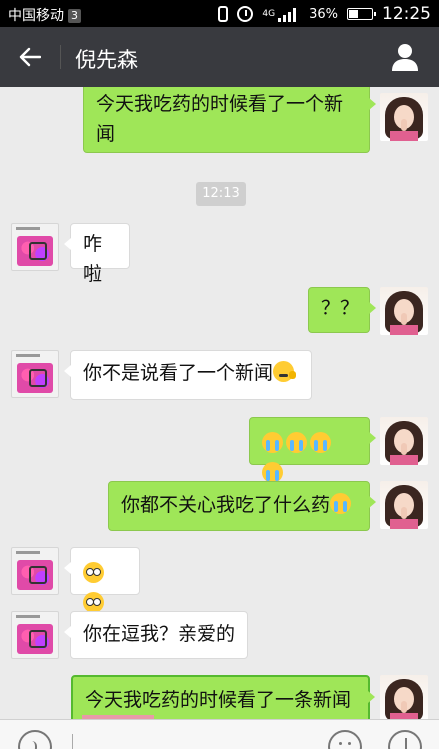 This screenshot has width=439, height=749. I want to click on message-text: ？？, so click(340, 308).